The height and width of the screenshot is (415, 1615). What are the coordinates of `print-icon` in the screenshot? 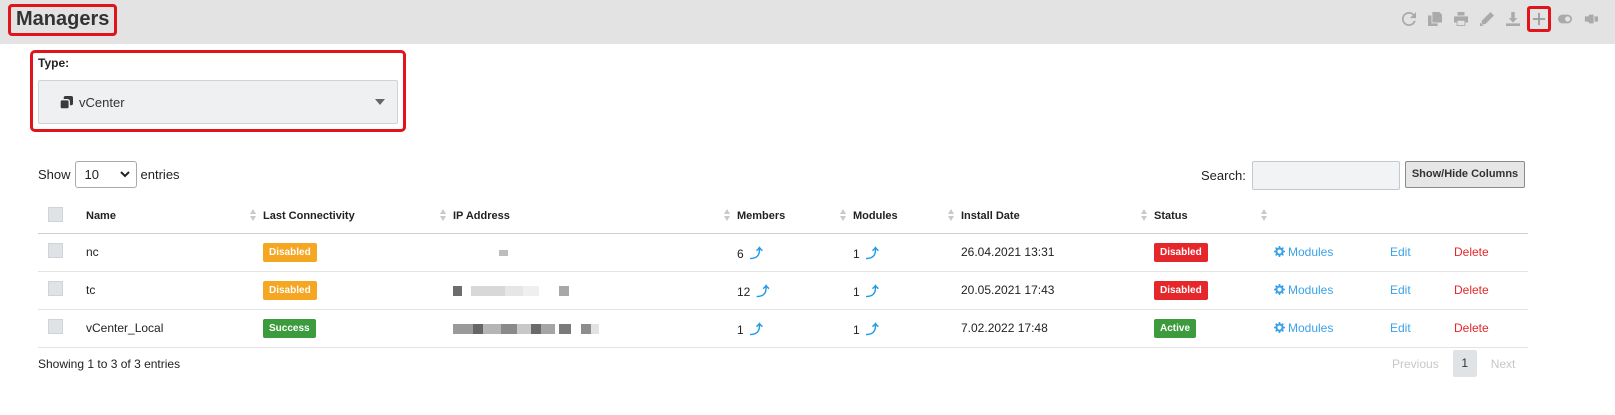 It's located at (1461, 19).